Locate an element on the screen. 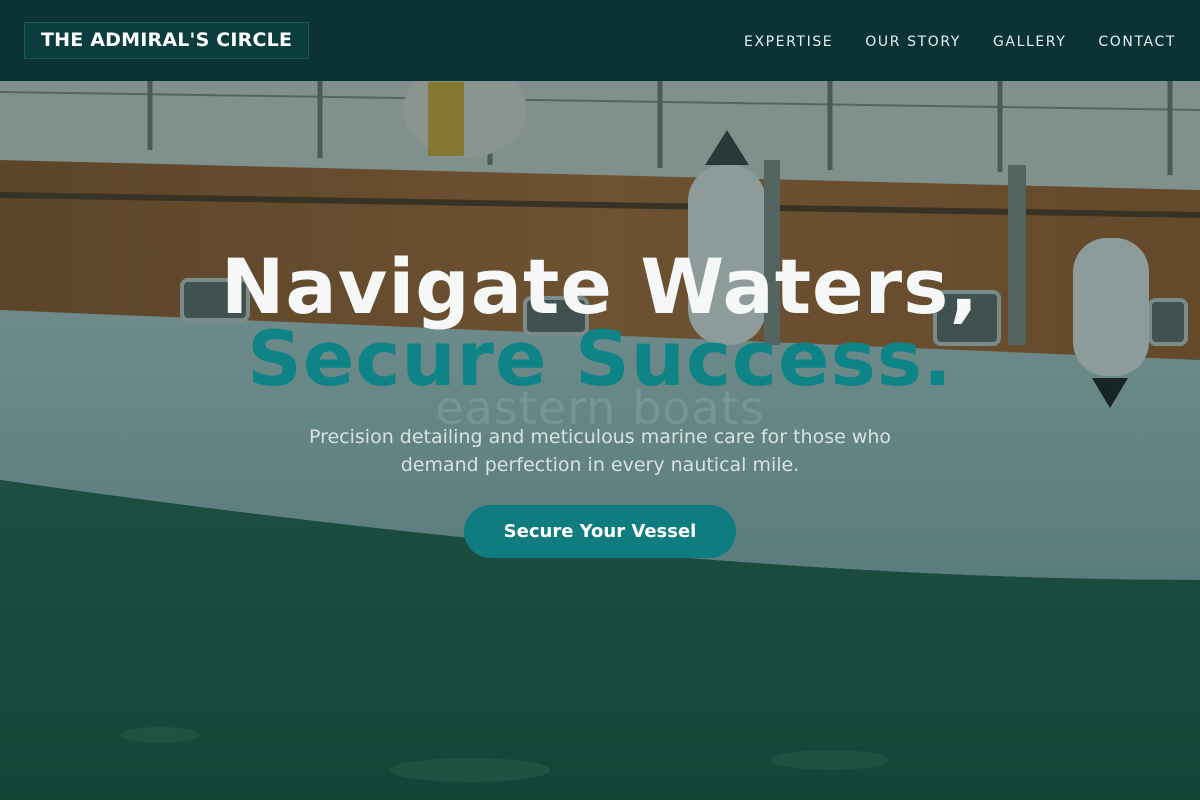 This screenshot has width=1200, height=800. nav-item: CONTACT is located at coordinates (1121, 40).